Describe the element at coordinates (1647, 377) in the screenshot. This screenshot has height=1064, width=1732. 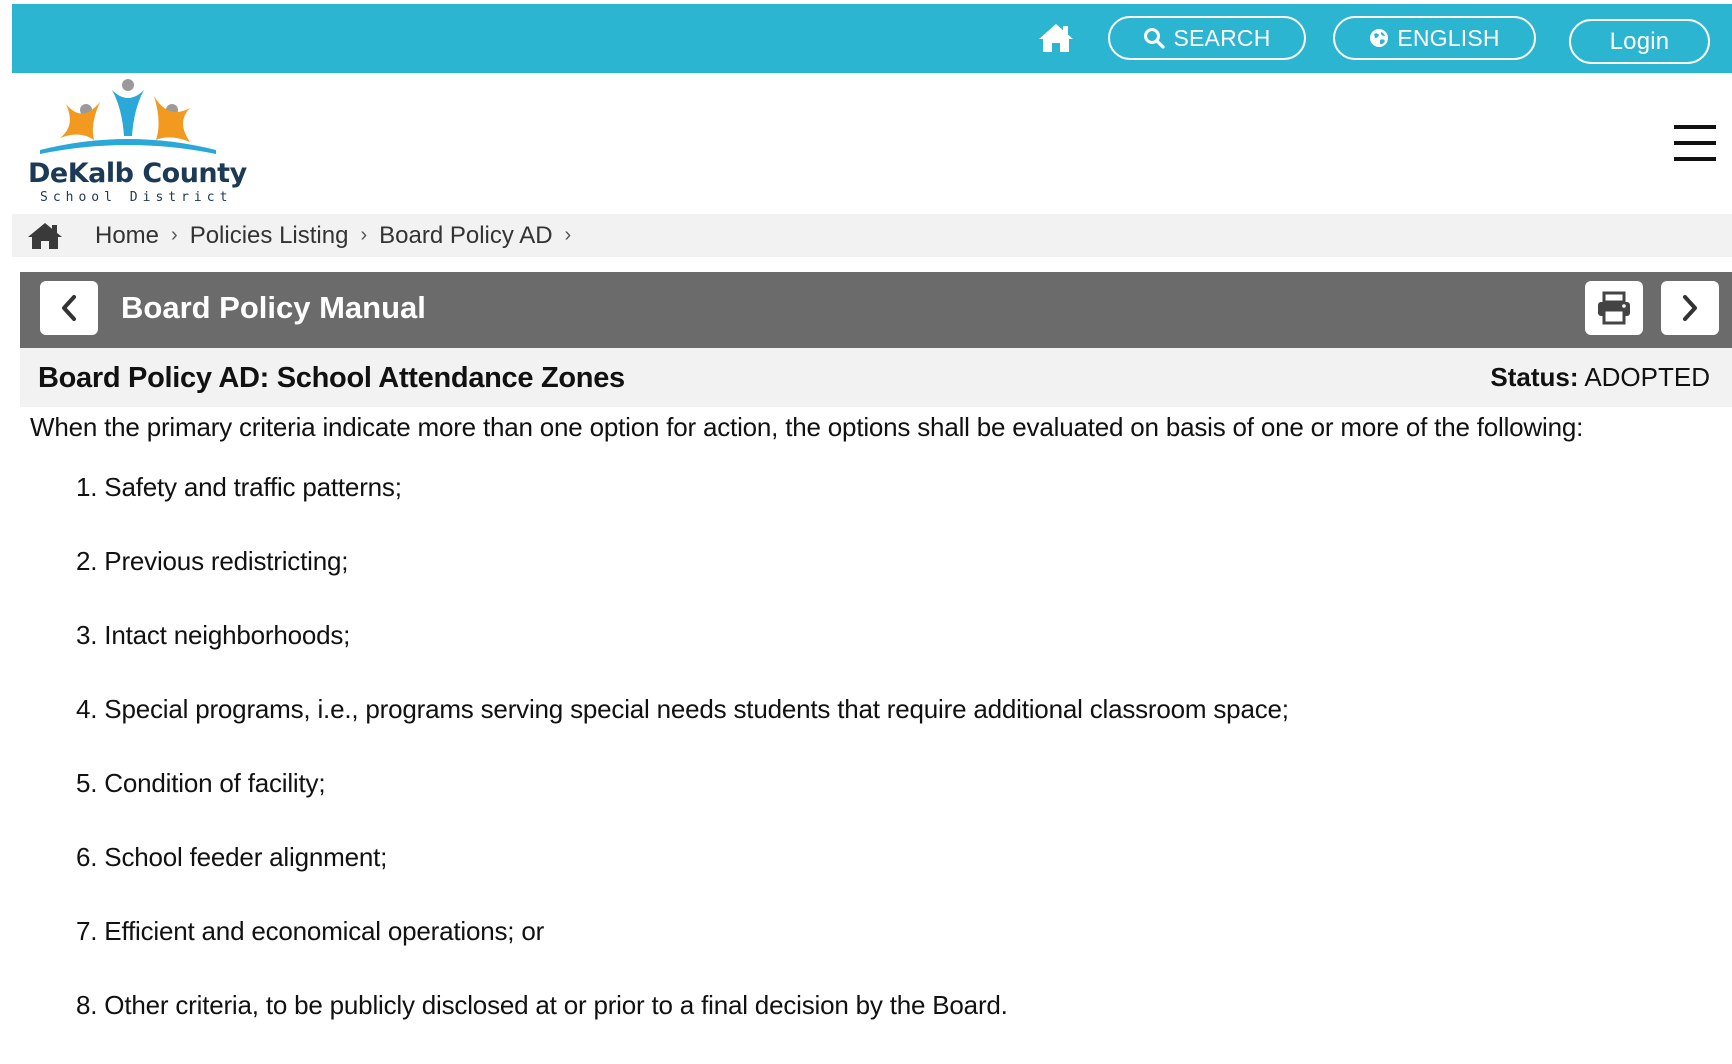
I see `status-value: ADOPTED` at that location.